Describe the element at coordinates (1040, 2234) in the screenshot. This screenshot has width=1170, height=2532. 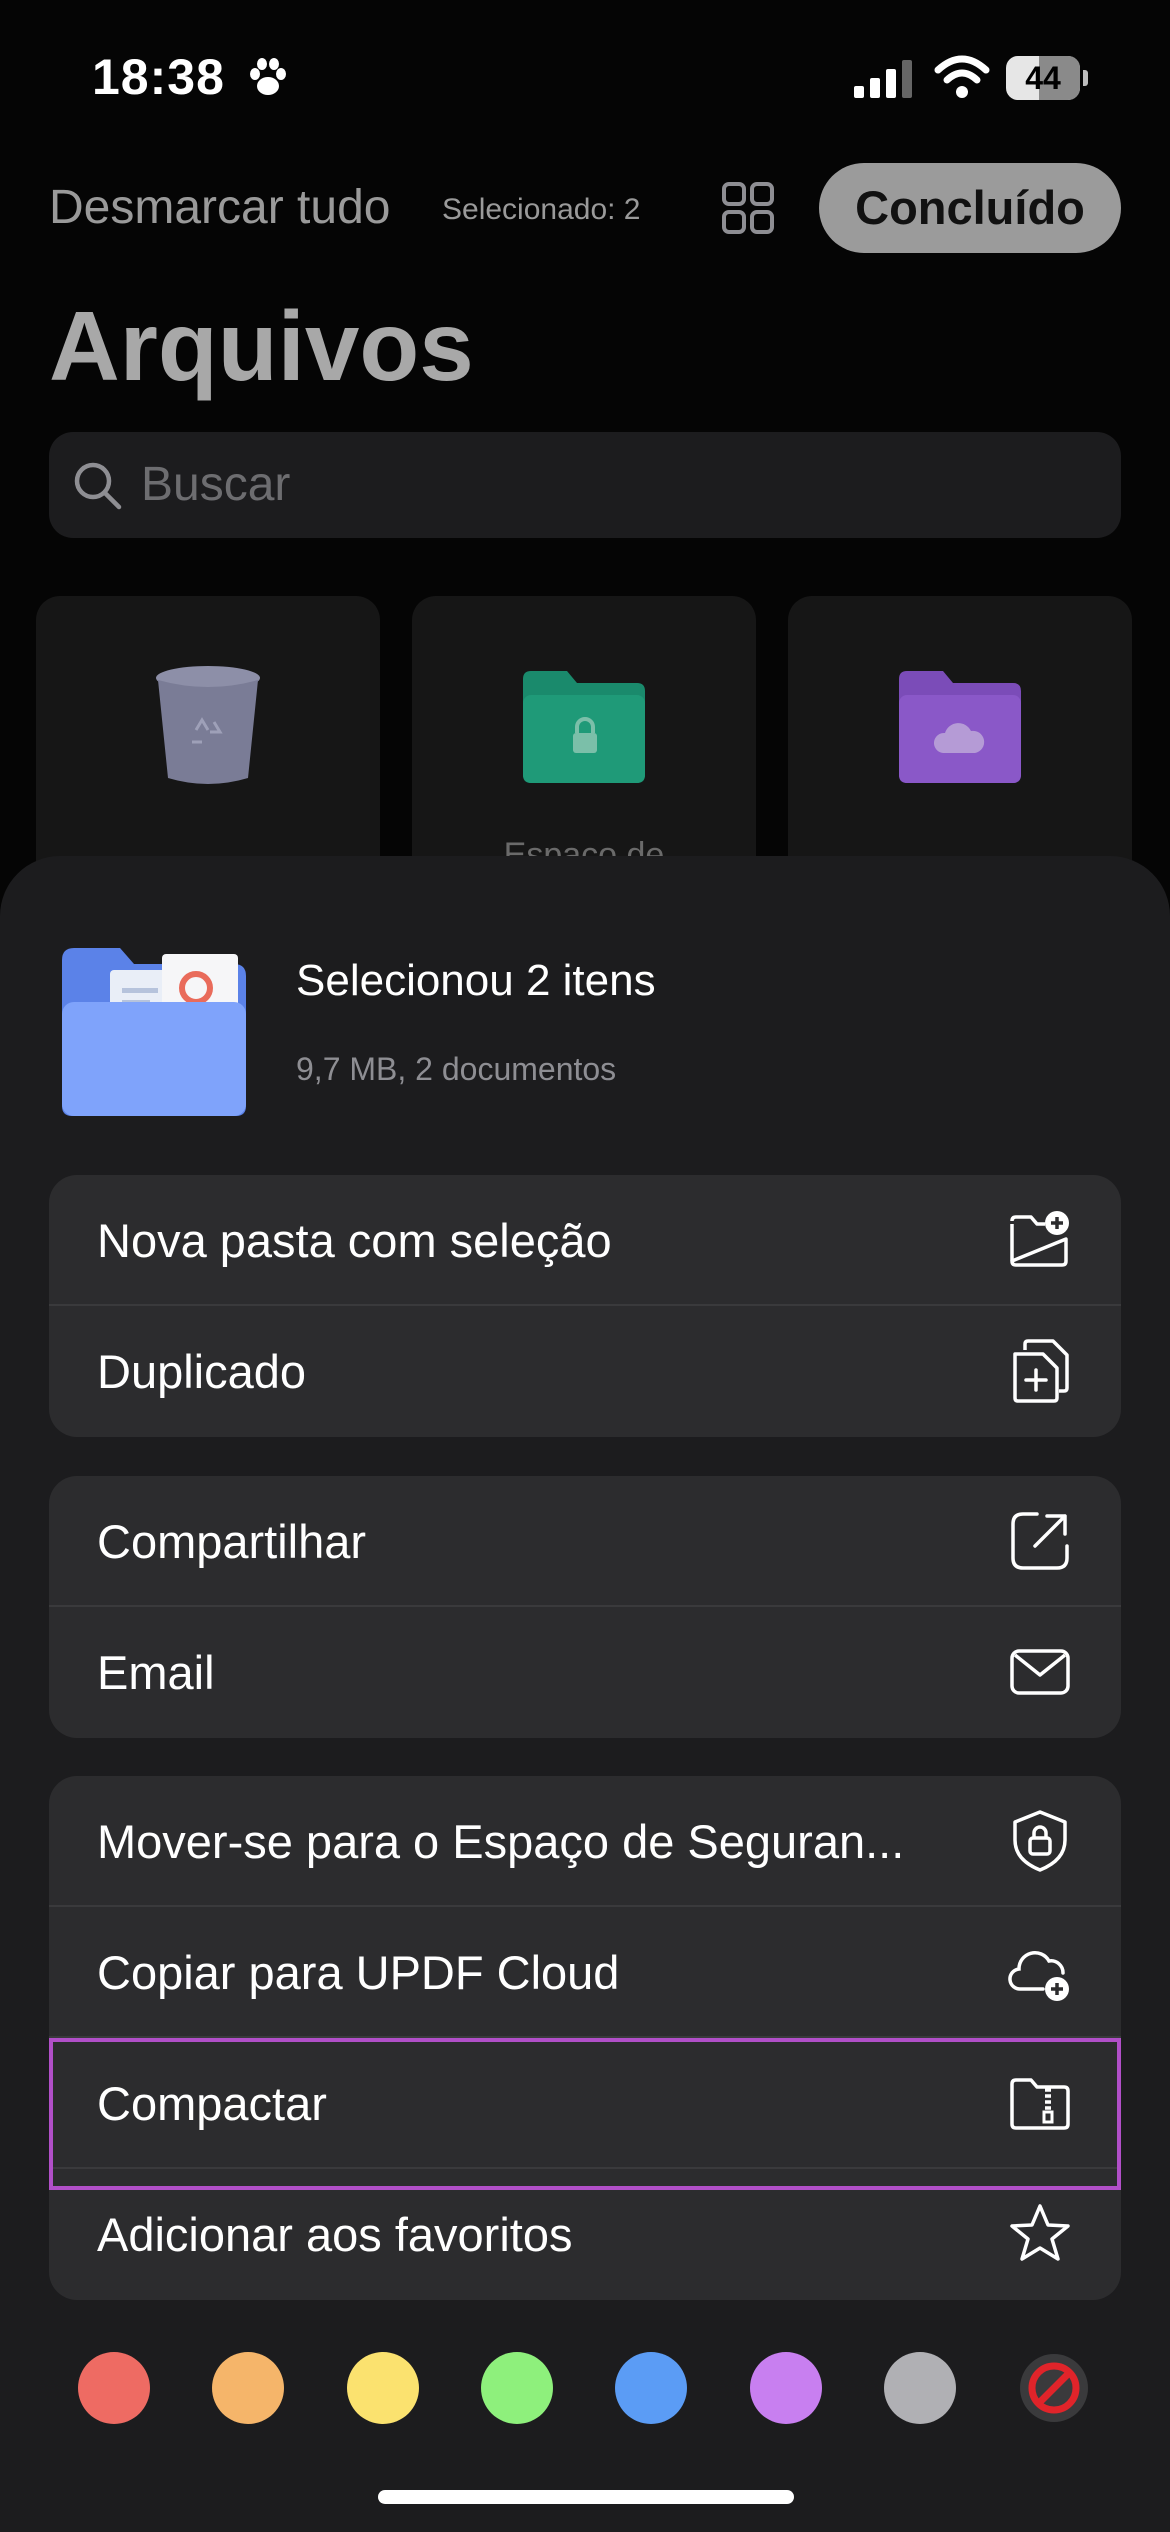
I see `star-icon` at that location.